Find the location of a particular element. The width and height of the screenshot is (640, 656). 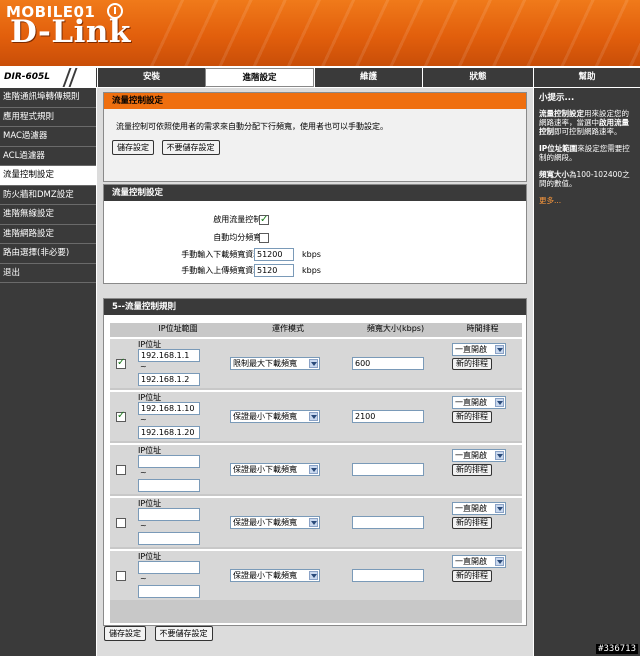

sidebar-item-advanced-network: 進階網路設定 is located at coordinates (48, 234).